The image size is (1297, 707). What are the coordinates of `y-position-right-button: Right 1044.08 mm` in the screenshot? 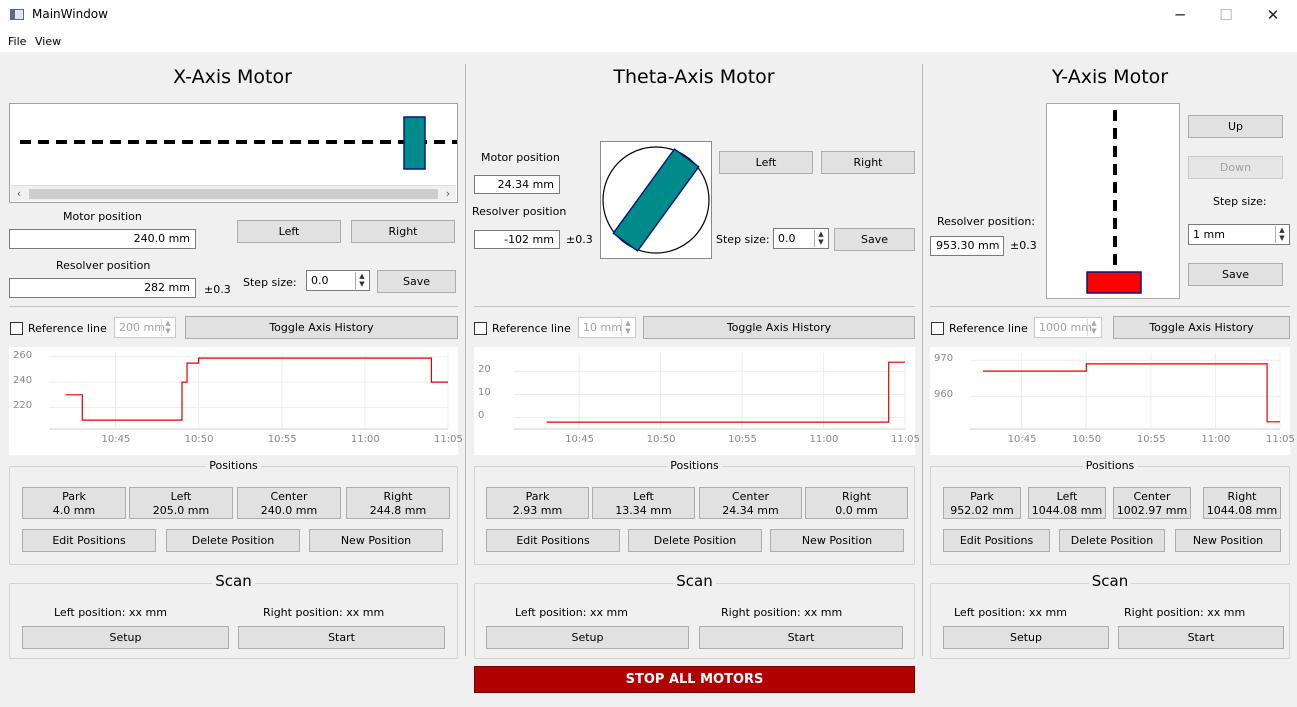 It's located at (1242, 503).